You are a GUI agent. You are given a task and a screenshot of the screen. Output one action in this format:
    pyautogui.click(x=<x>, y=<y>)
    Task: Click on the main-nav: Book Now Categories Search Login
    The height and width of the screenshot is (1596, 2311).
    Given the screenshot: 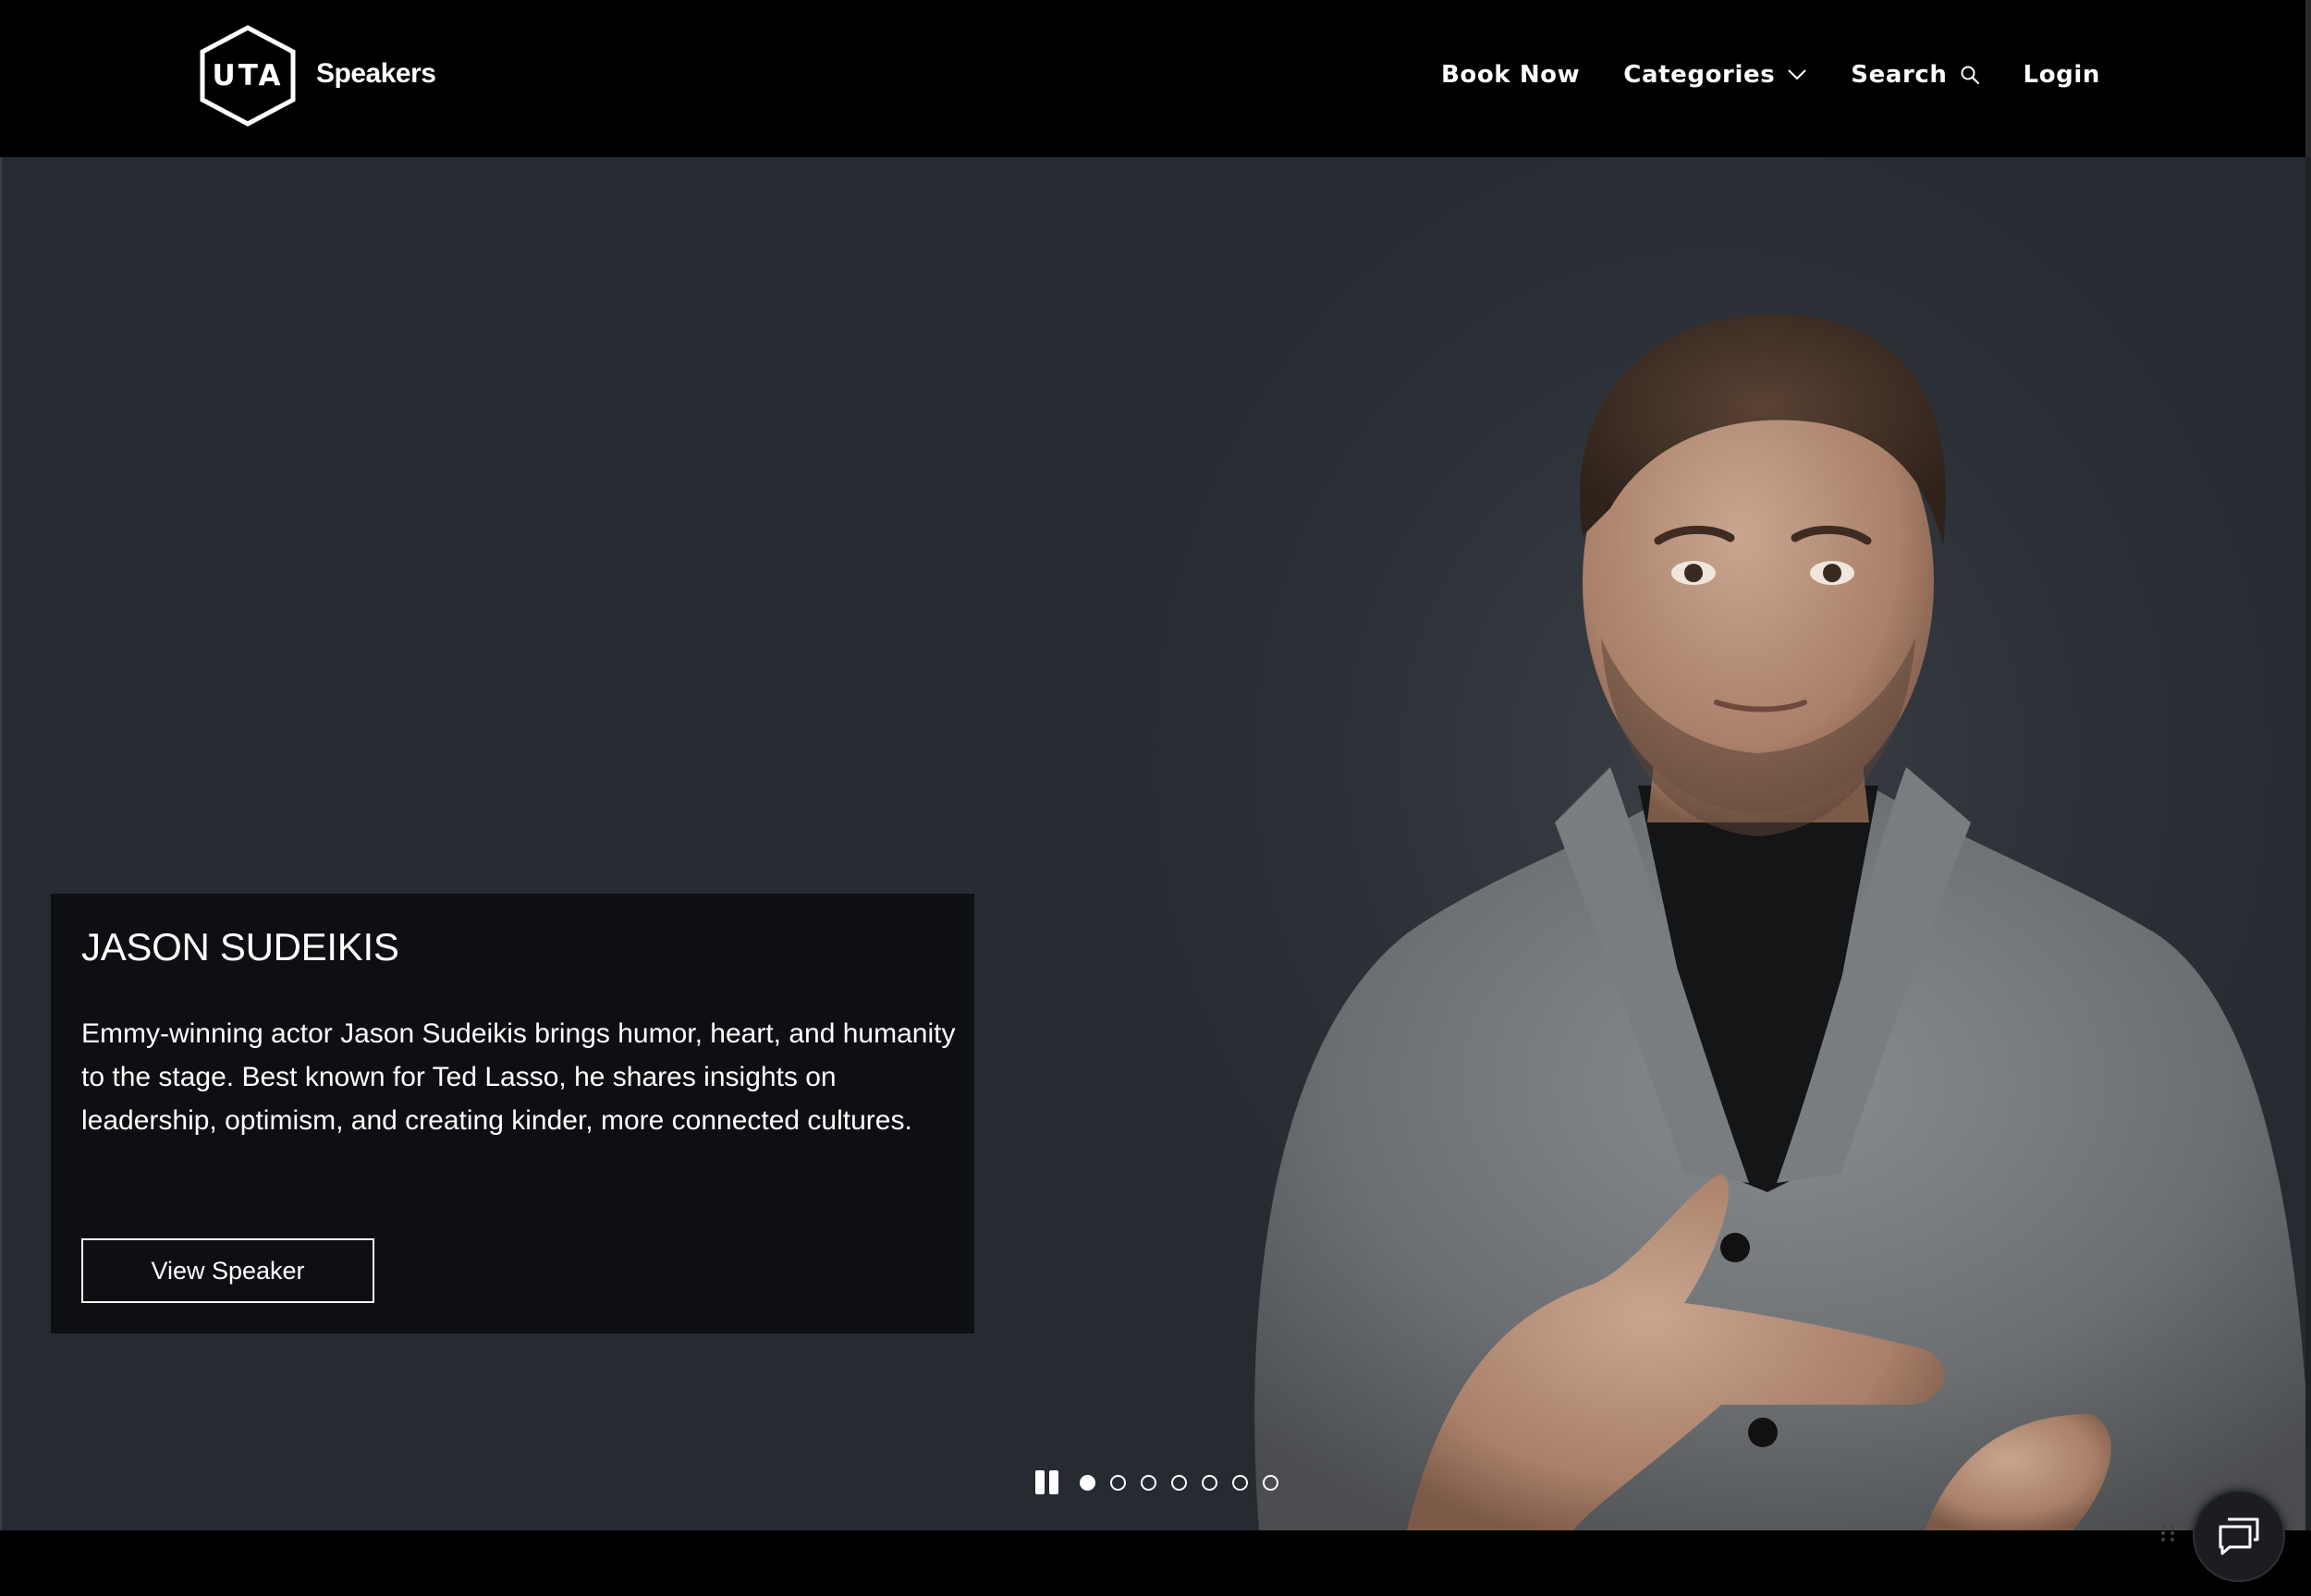 What is the action you would take?
    pyautogui.click(x=1770, y=75)
    